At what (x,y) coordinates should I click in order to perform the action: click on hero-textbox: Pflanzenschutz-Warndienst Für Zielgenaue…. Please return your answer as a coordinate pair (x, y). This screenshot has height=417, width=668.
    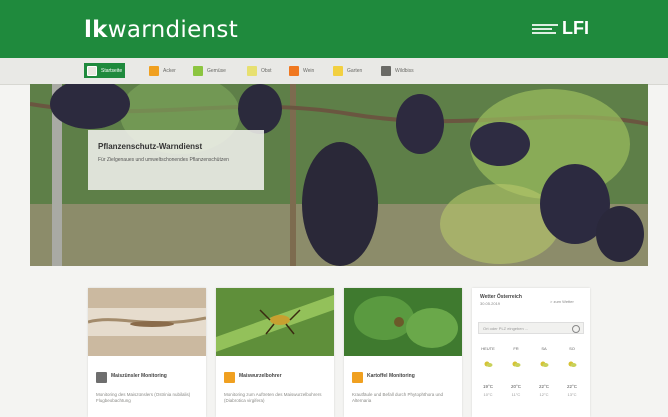
    Looking at the image, I should click on (176, 160).